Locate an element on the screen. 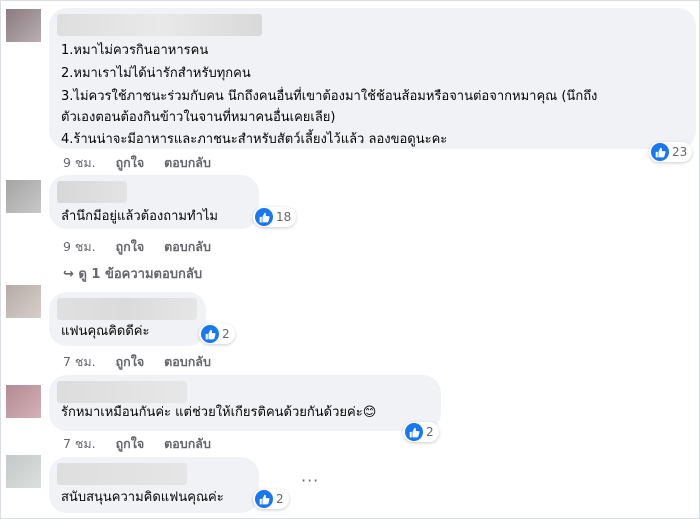  reaction-count: 18 is located at coordinates (275, 217).